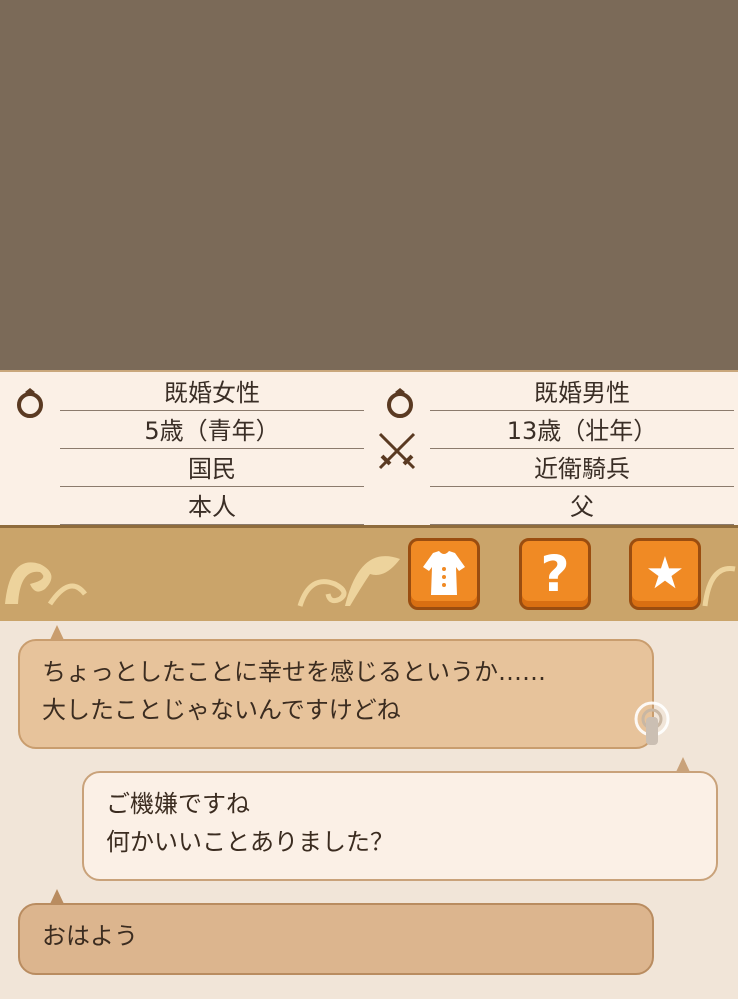 This screenshot has height=999, width=738. I want to click on help-button: ?, so click(555, 574).